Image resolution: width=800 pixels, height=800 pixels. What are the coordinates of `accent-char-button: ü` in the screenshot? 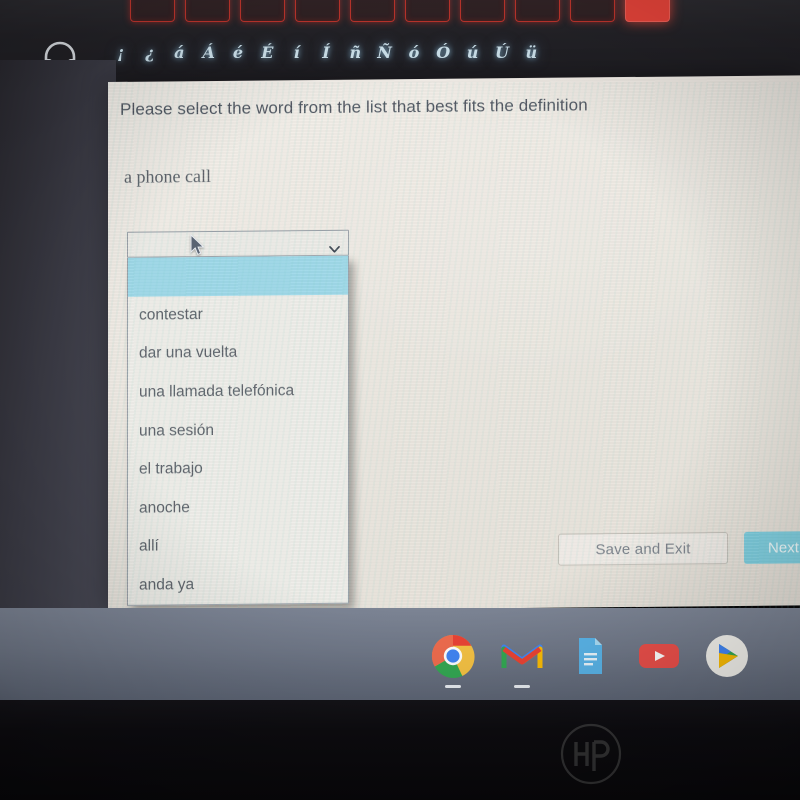 It's located at (531, 52).